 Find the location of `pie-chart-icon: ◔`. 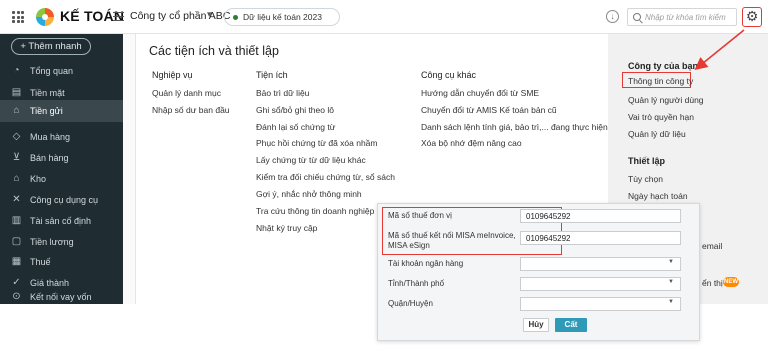

pie-chart-icon: ◔ is located at coordinates (16, 70).